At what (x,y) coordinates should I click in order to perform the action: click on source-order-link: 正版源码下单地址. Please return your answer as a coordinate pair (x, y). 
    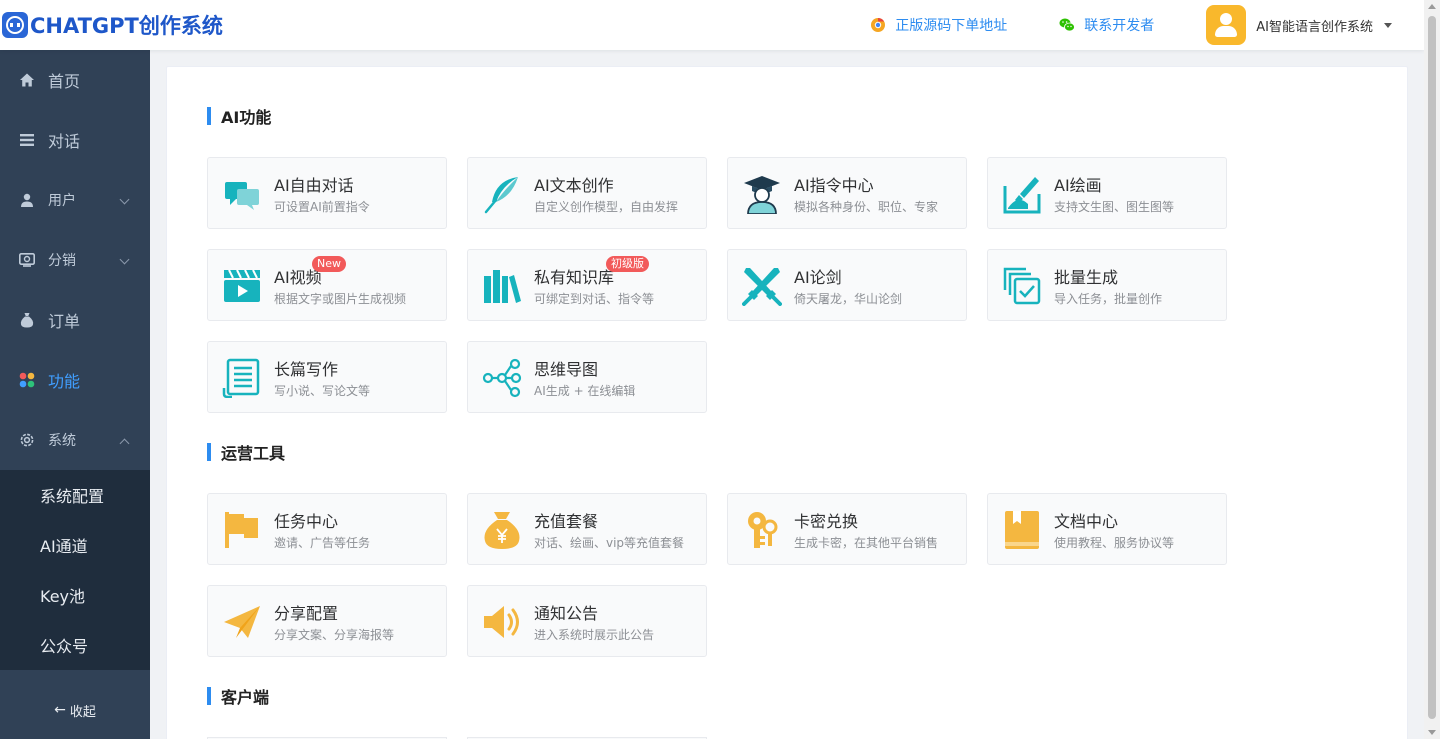
    Looking at the image, I should click on (938, 25).